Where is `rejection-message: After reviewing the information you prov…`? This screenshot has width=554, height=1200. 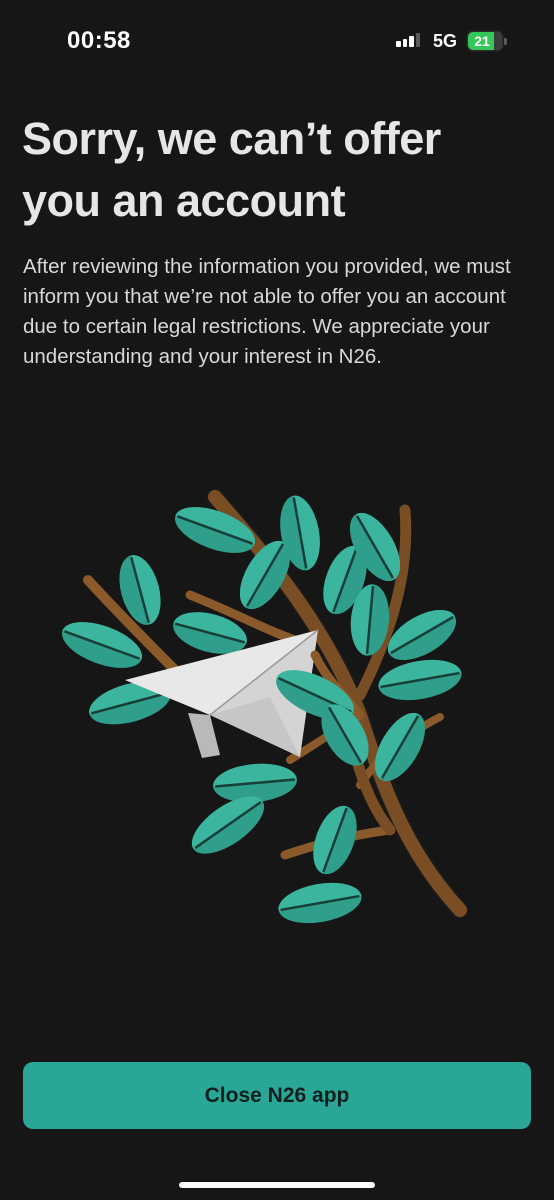
rejection-message: After reviewing the information you prov… is located at coordinates (267, 311).